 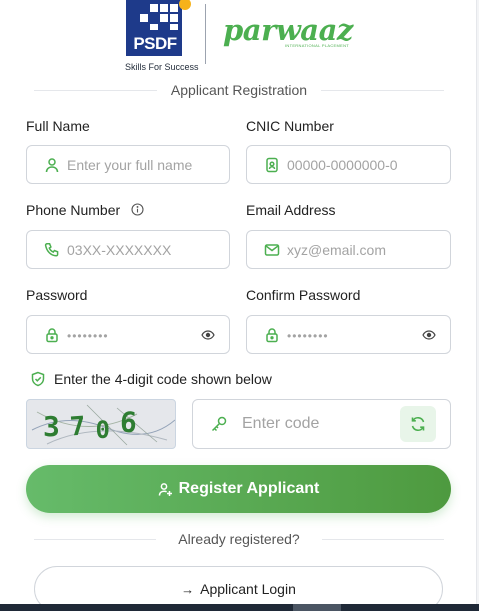 What do you see at coordinates (77, 427) in the screenshot?
I see `captcha-digit: 7` at bounding box center [77, 427].